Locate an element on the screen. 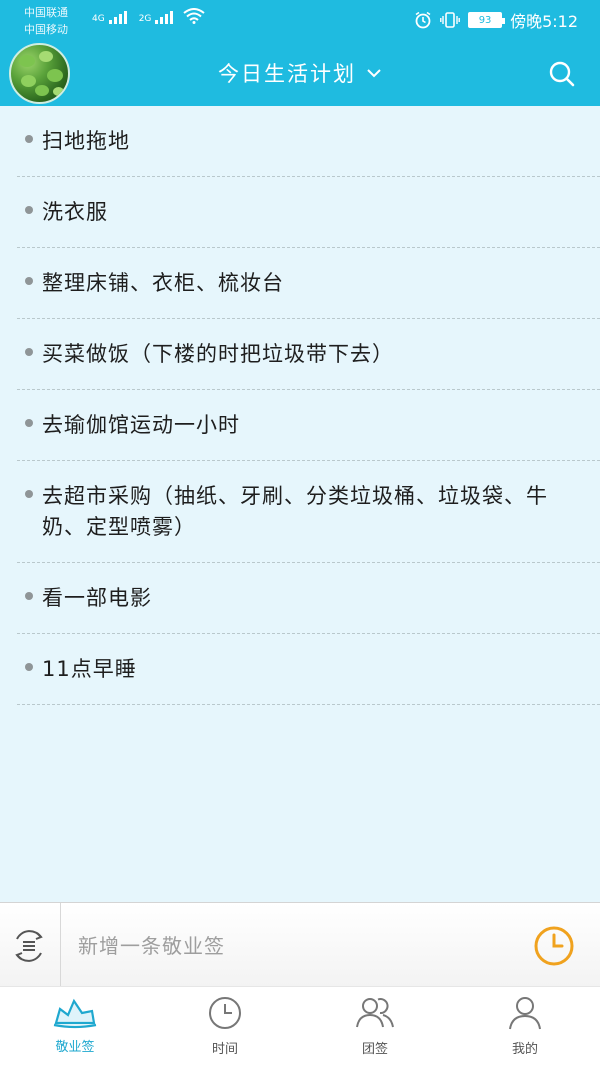  nav-tab-time: 时间 is located at coordinates (225, 1026).